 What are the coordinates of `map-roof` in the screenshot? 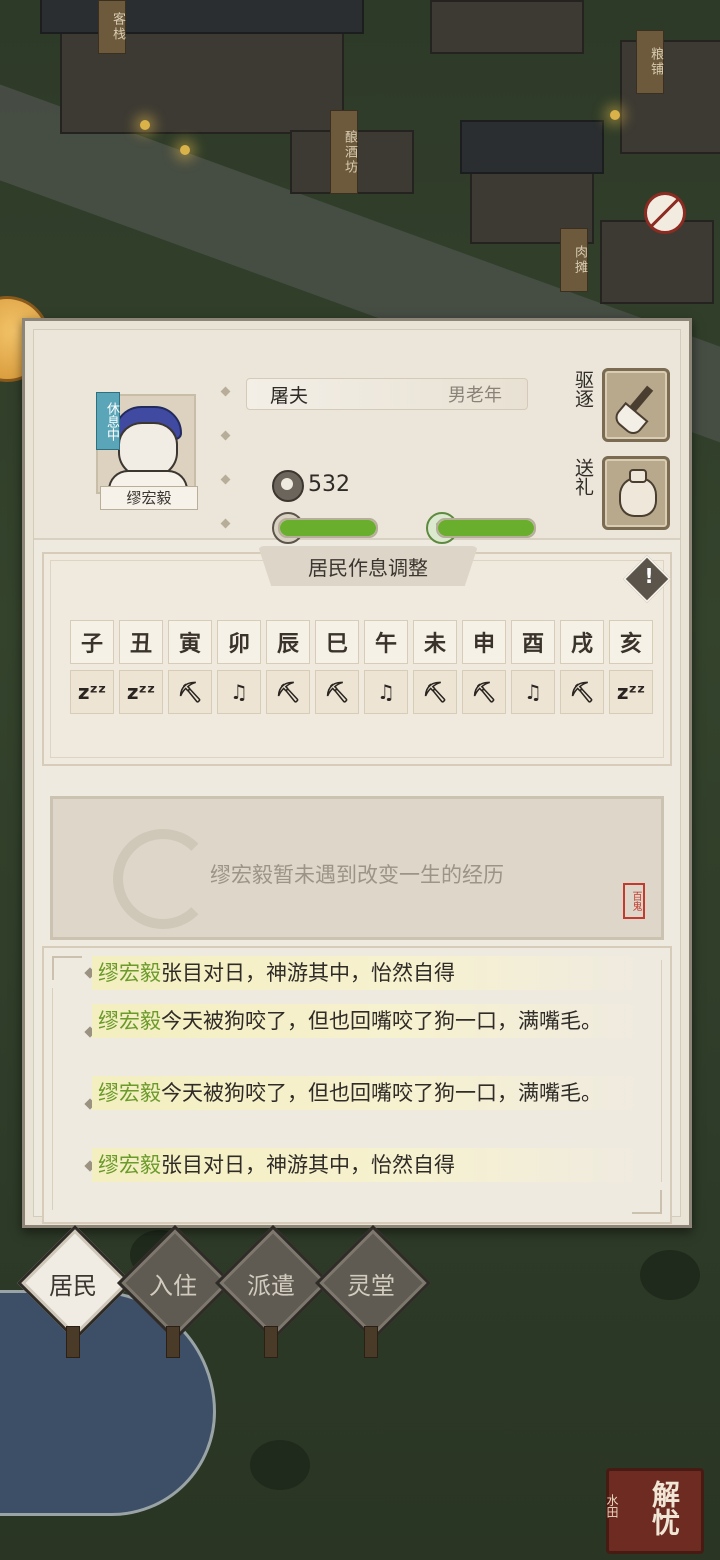 It's located at (202, 17).